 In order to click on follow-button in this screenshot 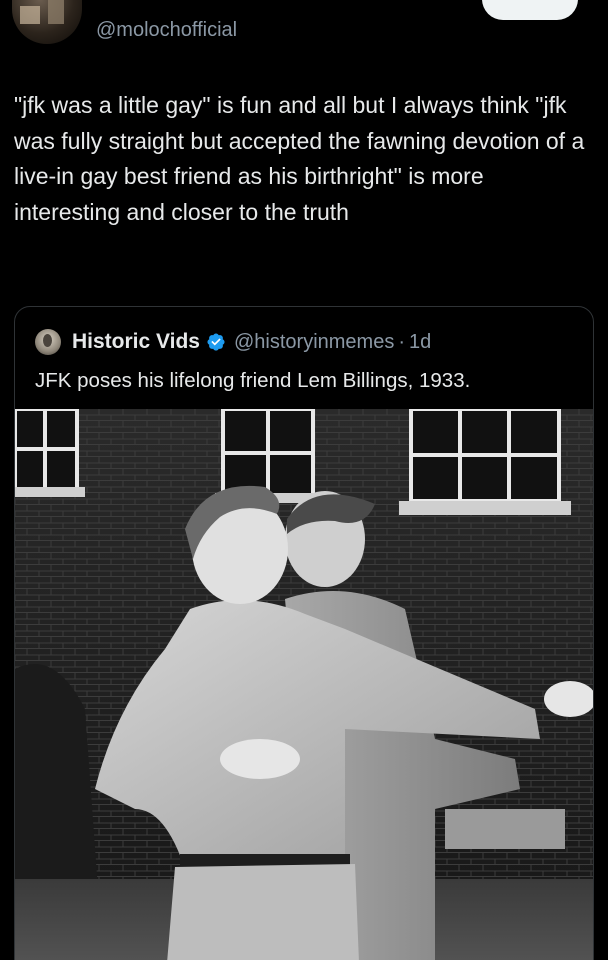, I will do `click(530, 10)`.